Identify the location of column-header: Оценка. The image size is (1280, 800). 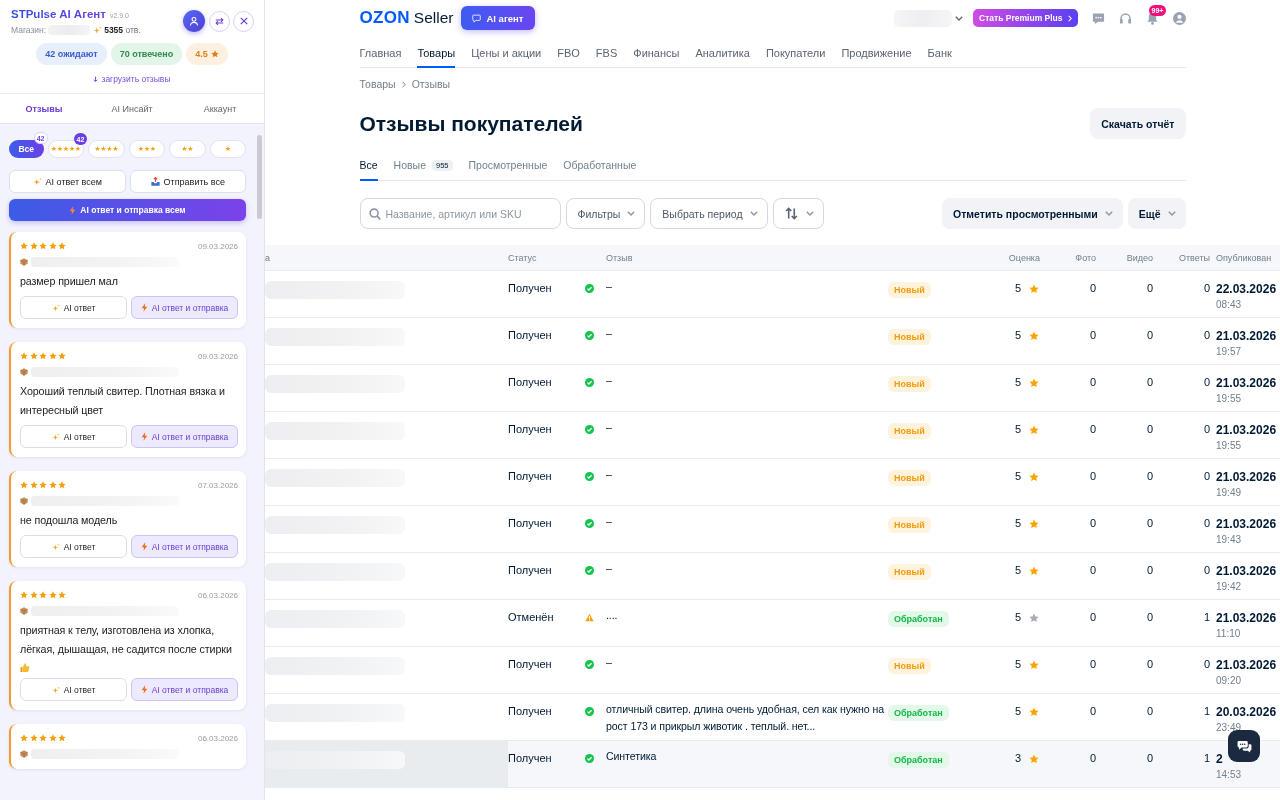
(1024, 257).